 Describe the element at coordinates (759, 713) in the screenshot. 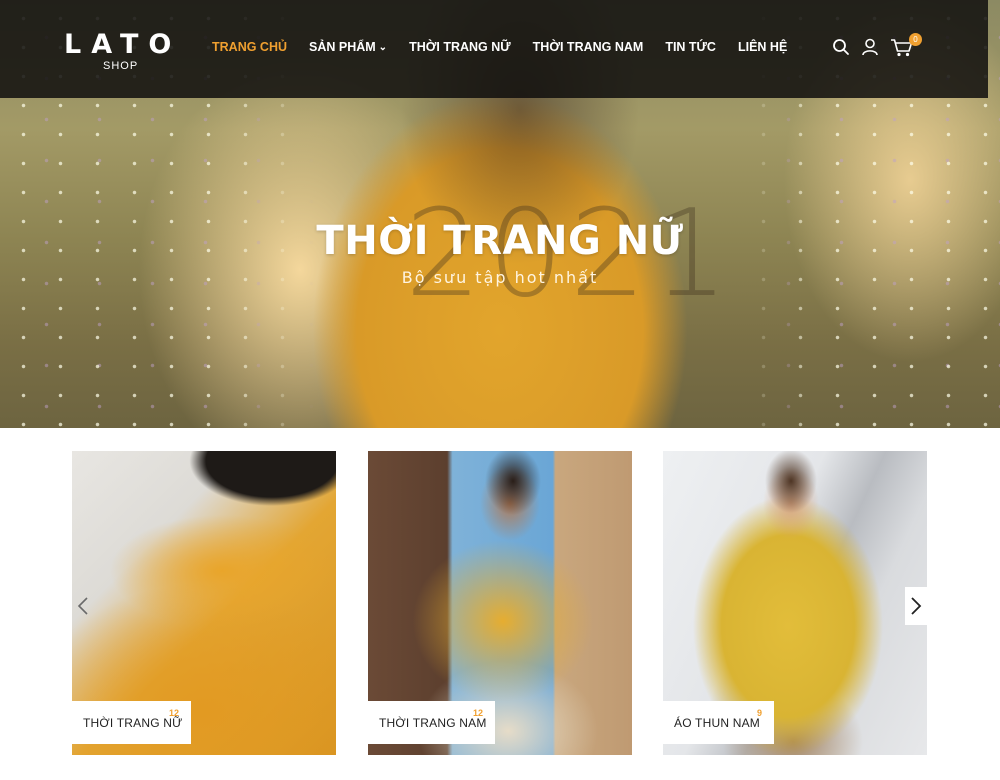

I see `category-count: 9` at that location.